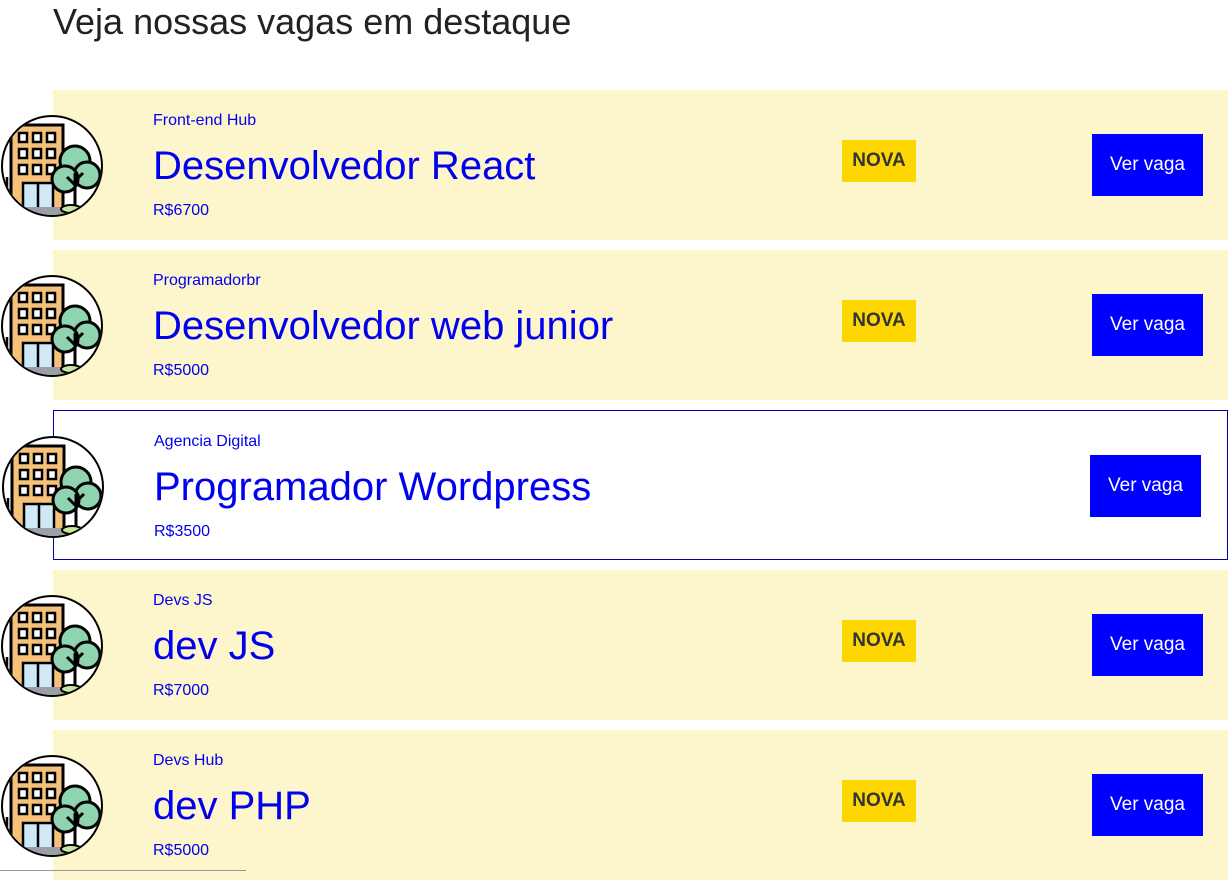 This screenshot has height=890, width=1232. What do you see at coordinates (207, 280) in the screenshot?
I see `company-name: Programadorbr` at bounding box center [207, 280].